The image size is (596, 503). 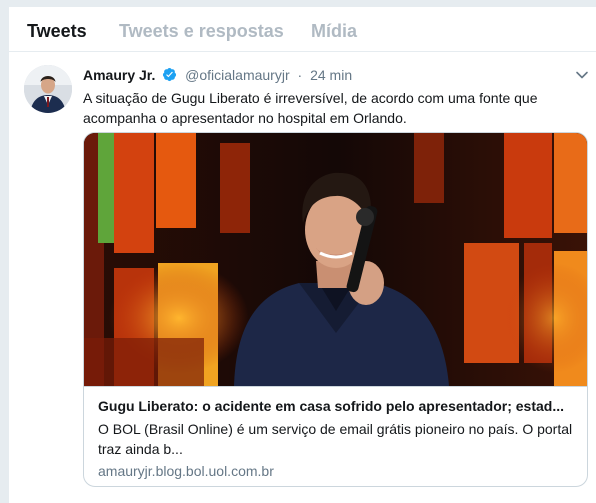 What do you see at coordinates (336, 471) in the screenshot?
I see `card-domain: amauryjr.blog.bol.uol.com.br` at bounding box center [336, 471].